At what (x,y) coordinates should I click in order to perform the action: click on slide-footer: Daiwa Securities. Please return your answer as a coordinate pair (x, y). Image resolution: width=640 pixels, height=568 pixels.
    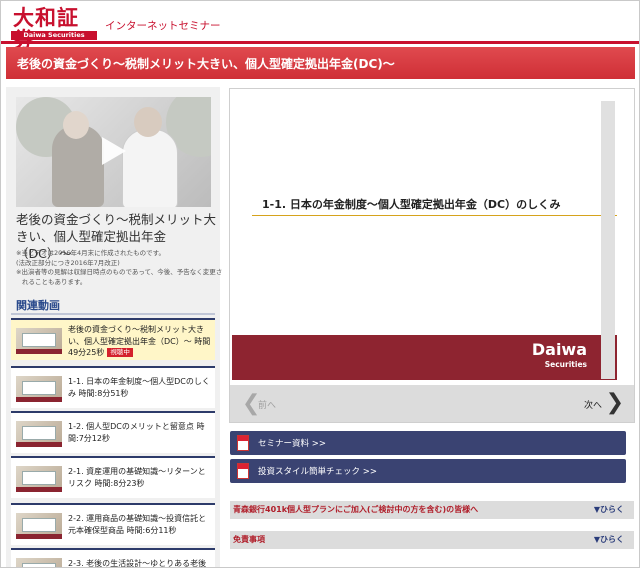
    Looking at the image, I should click on (424, 357).